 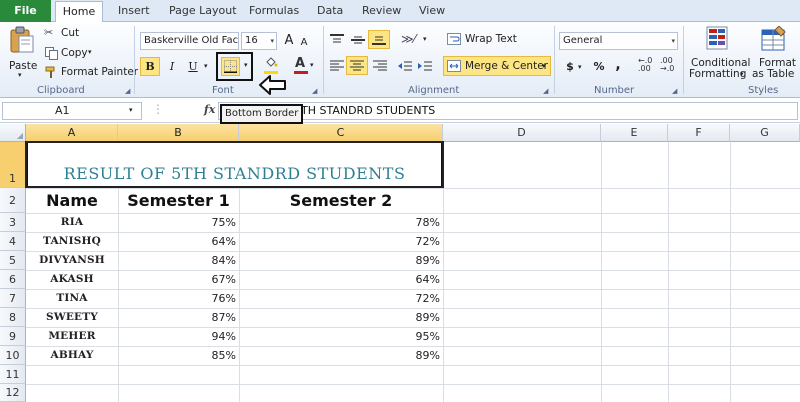 What do you see at coordinates (304, 42) in the screenshot?
I see `shrink-font-button: A` at bounding box center [304, 42].